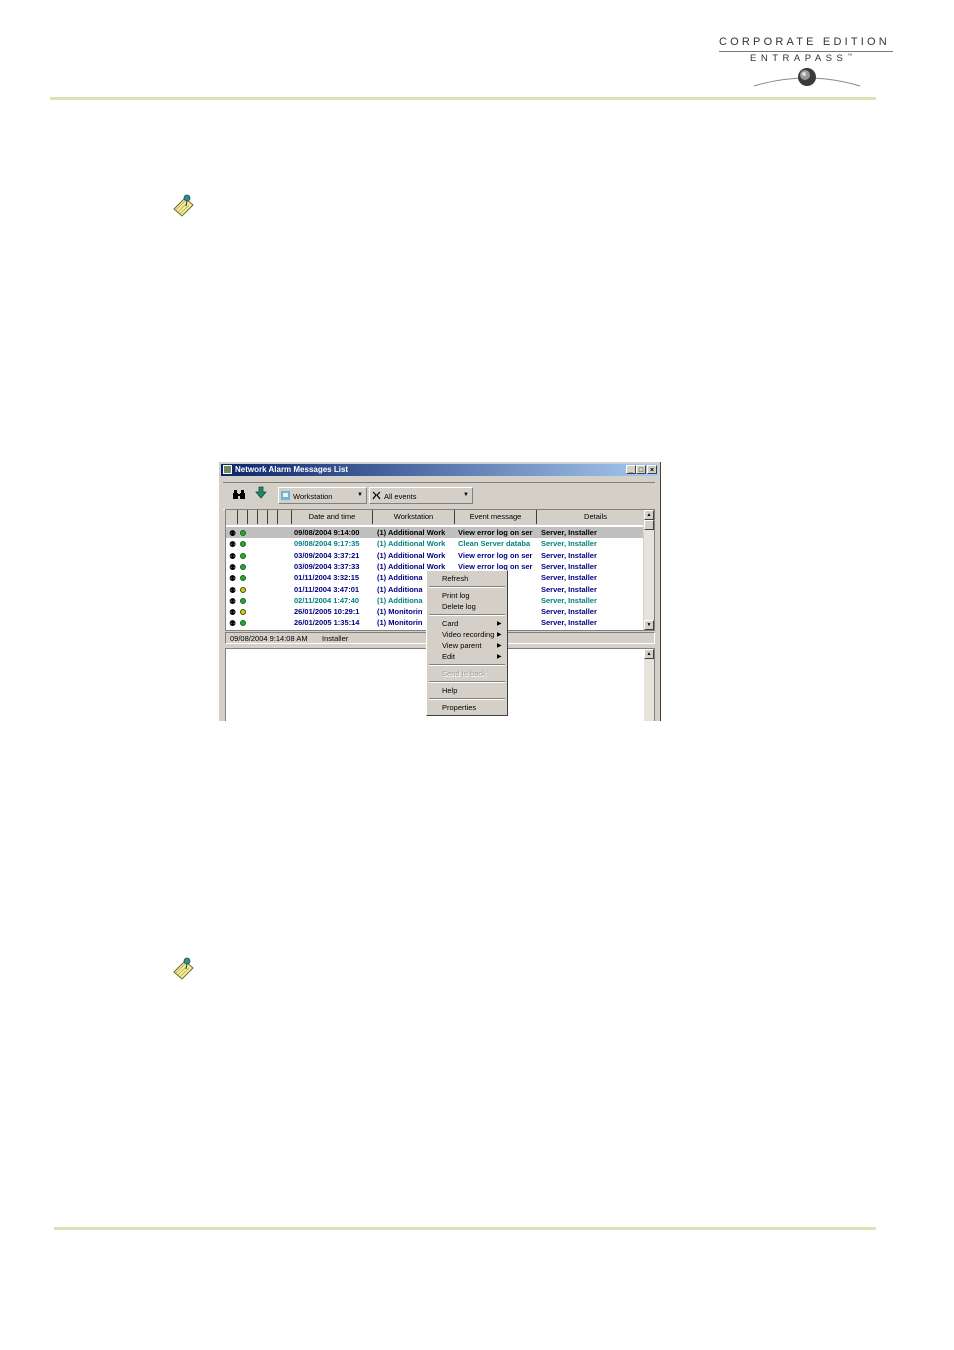 This screenshot has height=1350, width=954. Describe the element at coordinates (449, 690) in the screenshot. I see `menu-item-help: Help` at that location.